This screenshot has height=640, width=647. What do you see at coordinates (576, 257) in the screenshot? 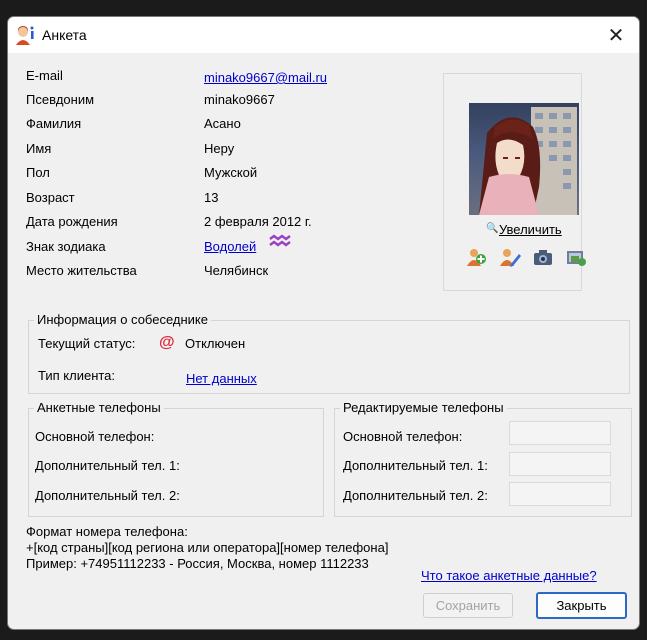
I see `photo-settings-icon` at bounding box center [576, 257].